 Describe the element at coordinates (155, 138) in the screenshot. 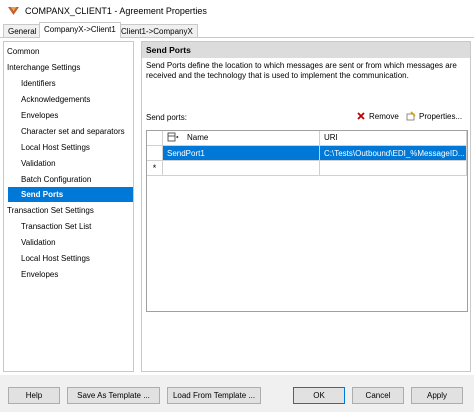

I see `grid-corner` at that location.